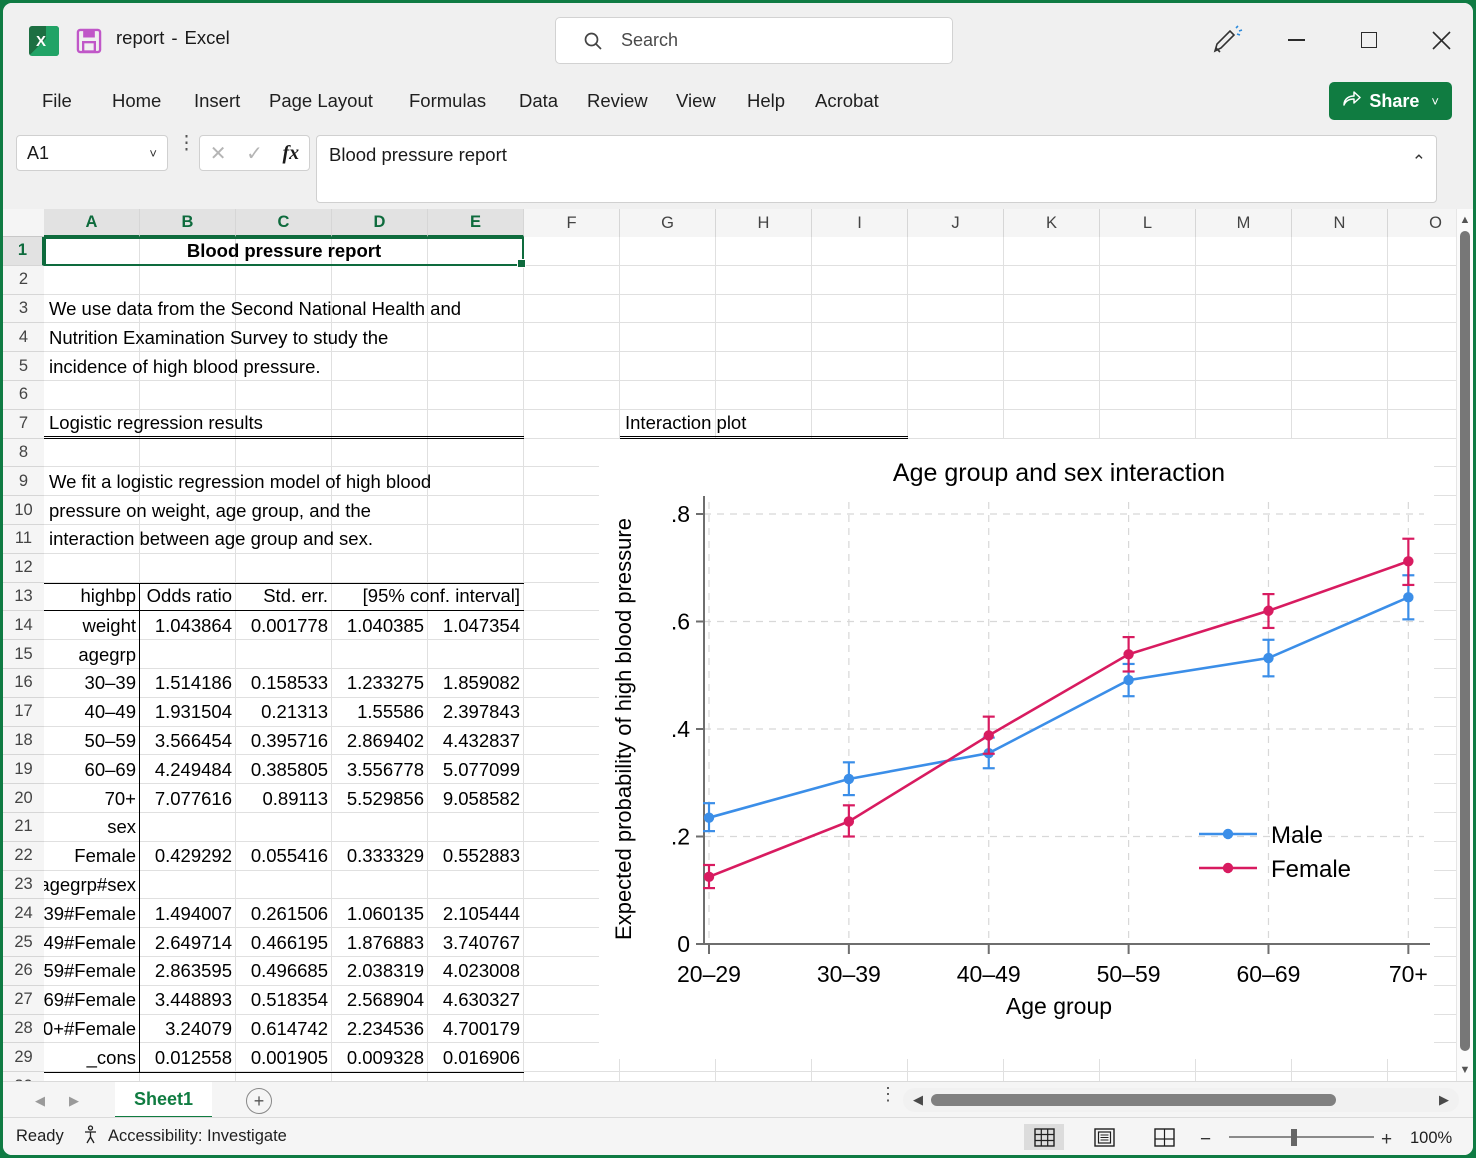 This screenshot has width=1476, height=1158. What do you see at coordinates (1464, 645) in the screenshot?
I see `vertical-scrollbar: ▲ ▼` at bounding box center [1464, 645].